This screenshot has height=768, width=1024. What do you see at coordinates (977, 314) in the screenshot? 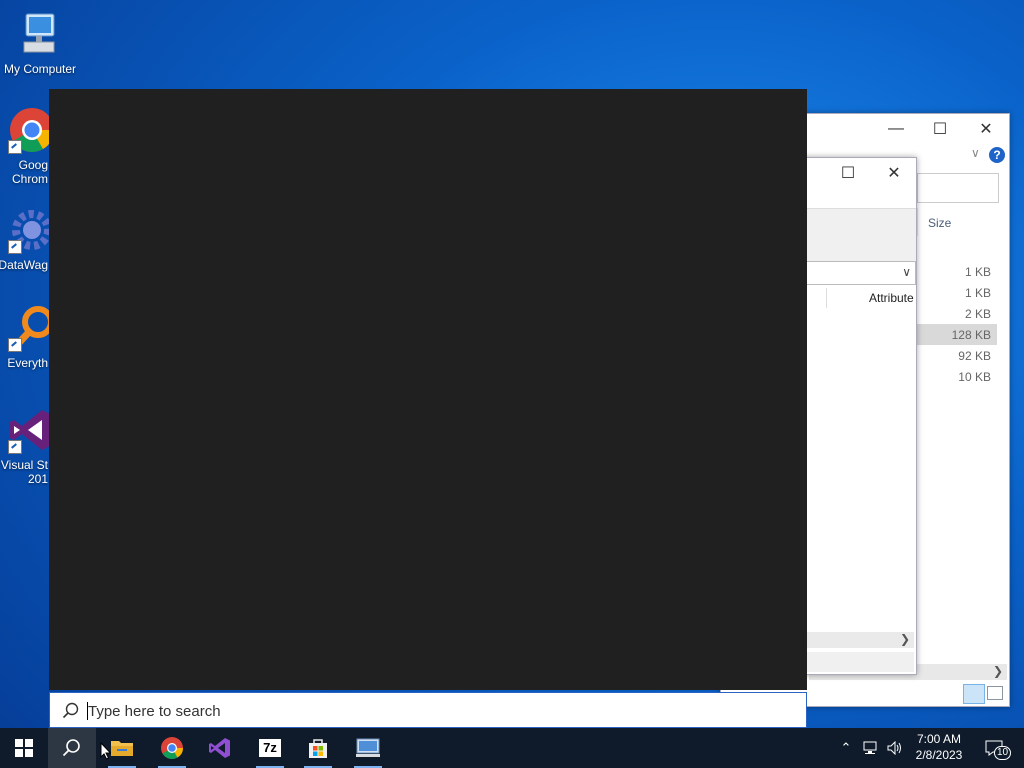
I see `size-value: 2 KB` at bounding box center [977, 314].